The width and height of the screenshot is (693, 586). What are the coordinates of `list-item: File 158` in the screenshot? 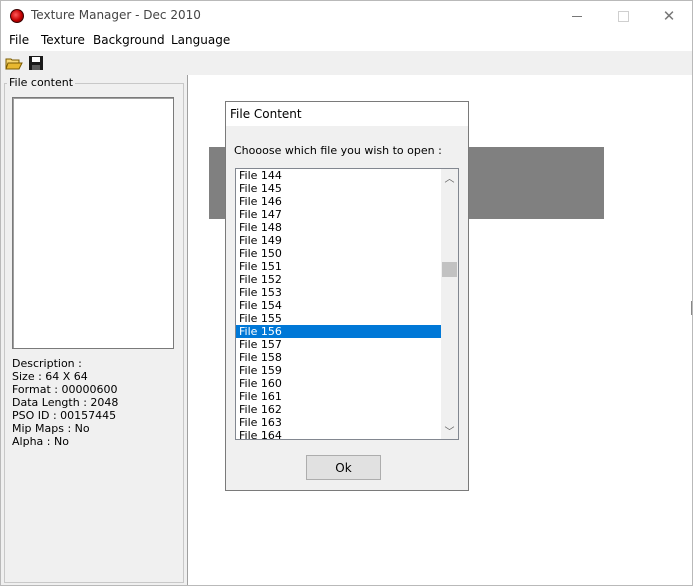 It's located at (338, 357).